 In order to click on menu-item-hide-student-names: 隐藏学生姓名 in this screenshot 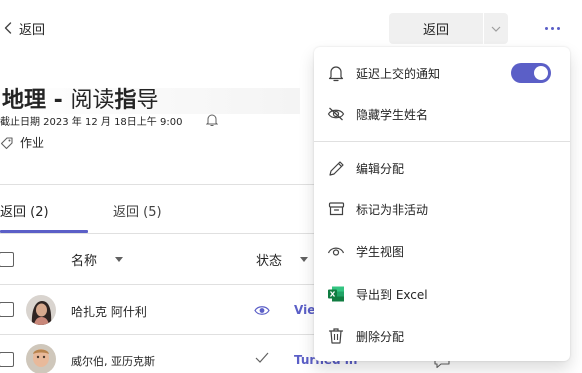, I will do `click(442, 114)`.